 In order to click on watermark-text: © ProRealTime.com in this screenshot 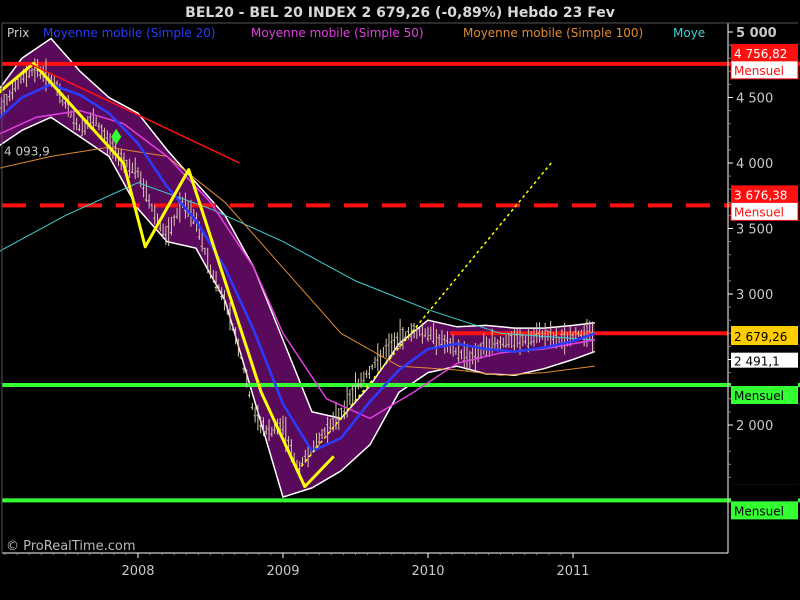, I will do `click(71, 546)`.